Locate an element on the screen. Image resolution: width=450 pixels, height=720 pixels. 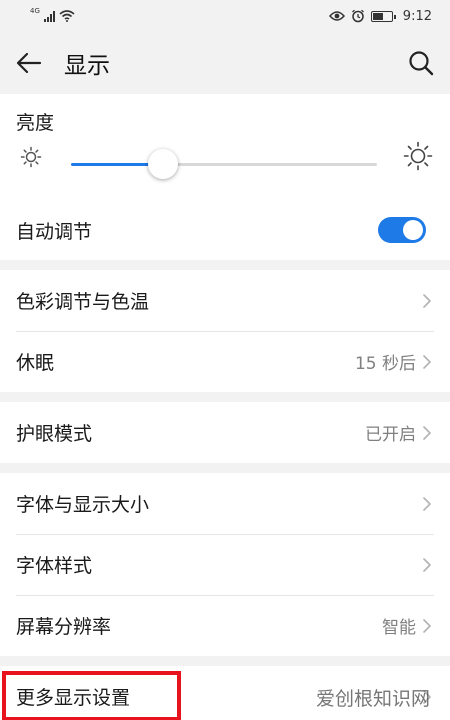
settings-row: 色彩调节与色温 is located at coordinates (225, 300).